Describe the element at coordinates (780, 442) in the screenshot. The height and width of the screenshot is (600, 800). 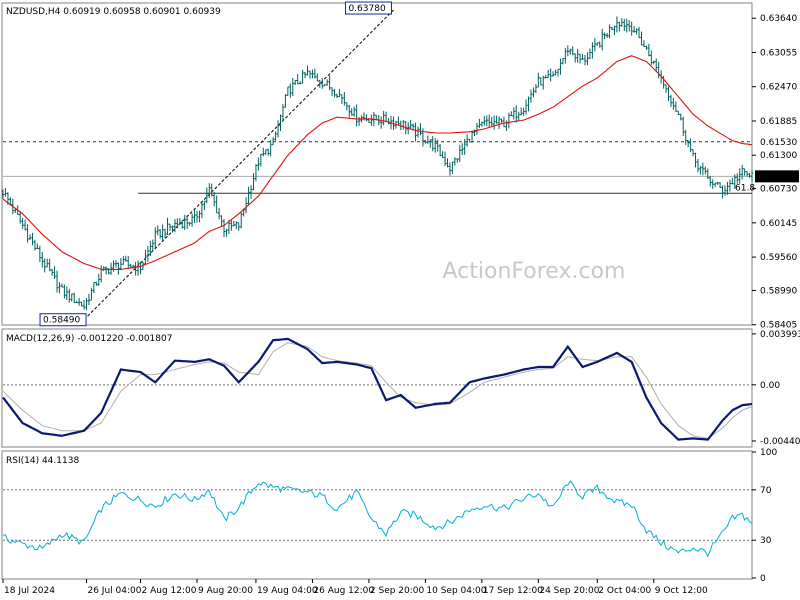
I see `macd-tick-label: -0.004406` at that location.